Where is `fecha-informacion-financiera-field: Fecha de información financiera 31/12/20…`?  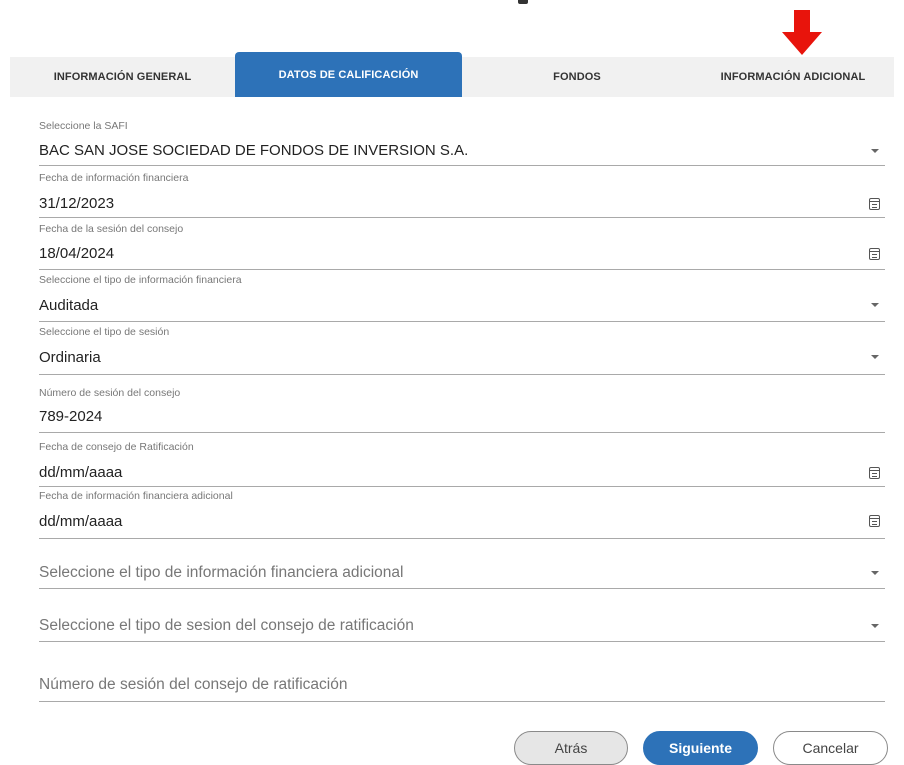 fecha-informacion-financiera-field: Fecha de información financiera 31/12/20… is located at coordinates (462, 193).